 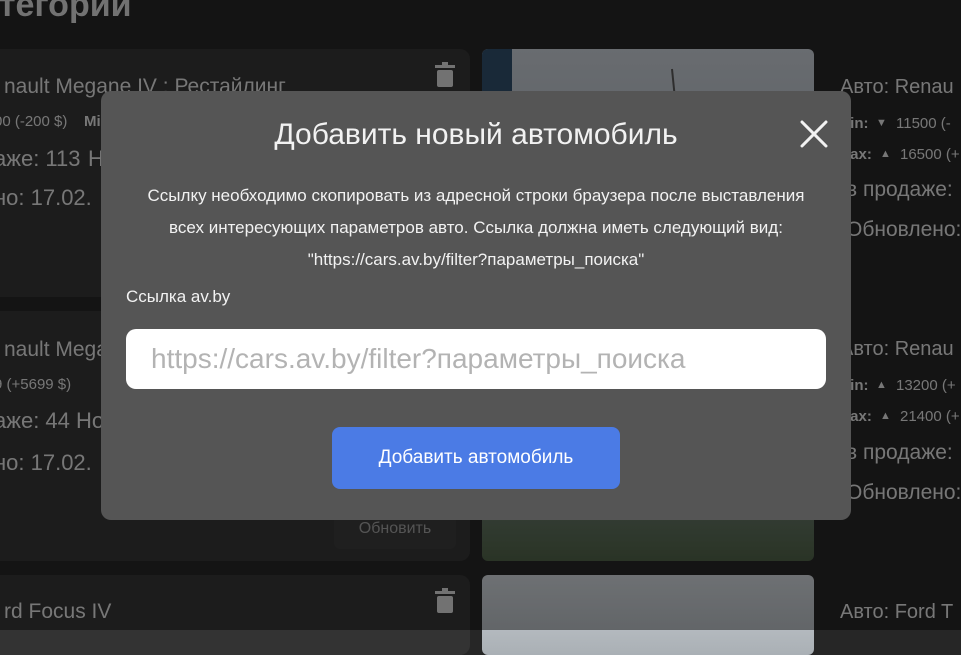 What do you see at coordinates (476, 359) in the screenshot?
I see `link-input` at bounding box center [476, 359].